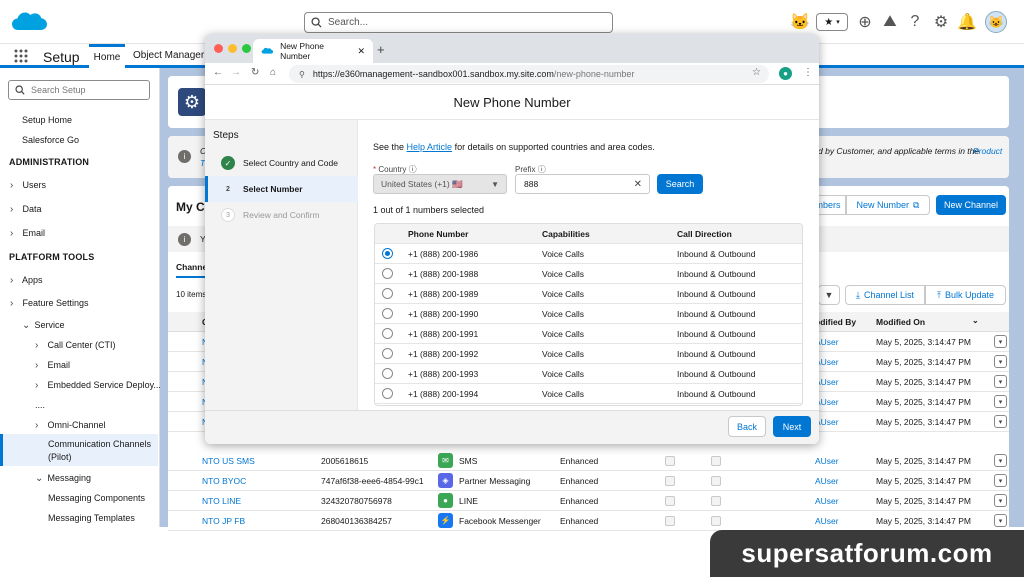  I want to click on filter-icon: ▼, so click(829, 295).